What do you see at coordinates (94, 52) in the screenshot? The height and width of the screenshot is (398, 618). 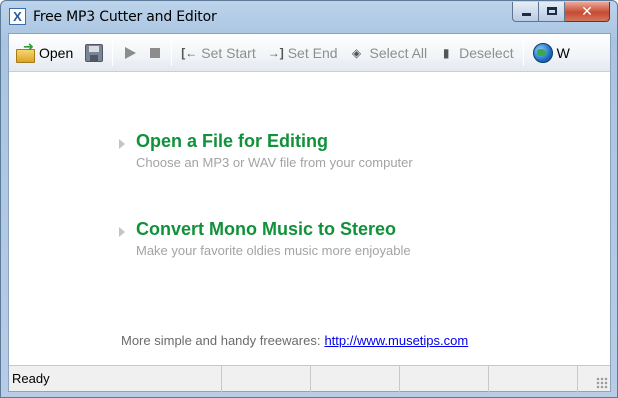 I see `save-icon` at bounding box center [94, 52].